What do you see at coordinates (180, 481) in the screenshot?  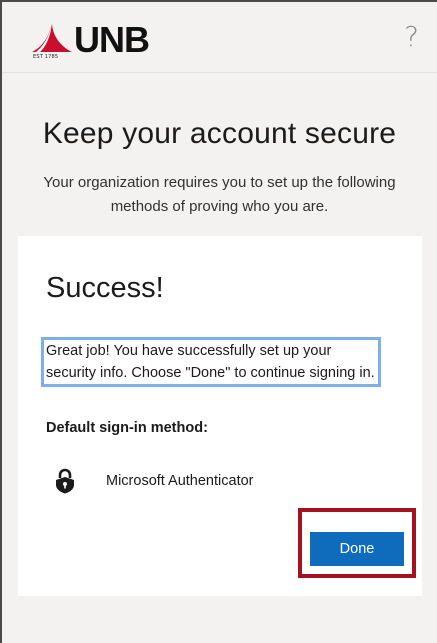 I see `method-name: Microsoft Authenticator` at bounding box center [180, 481].